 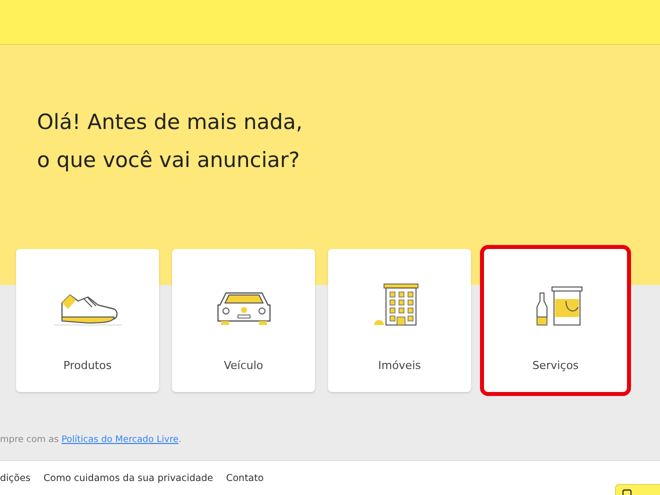 I want to click on footer-link: dições, so click(x=15, y=478).